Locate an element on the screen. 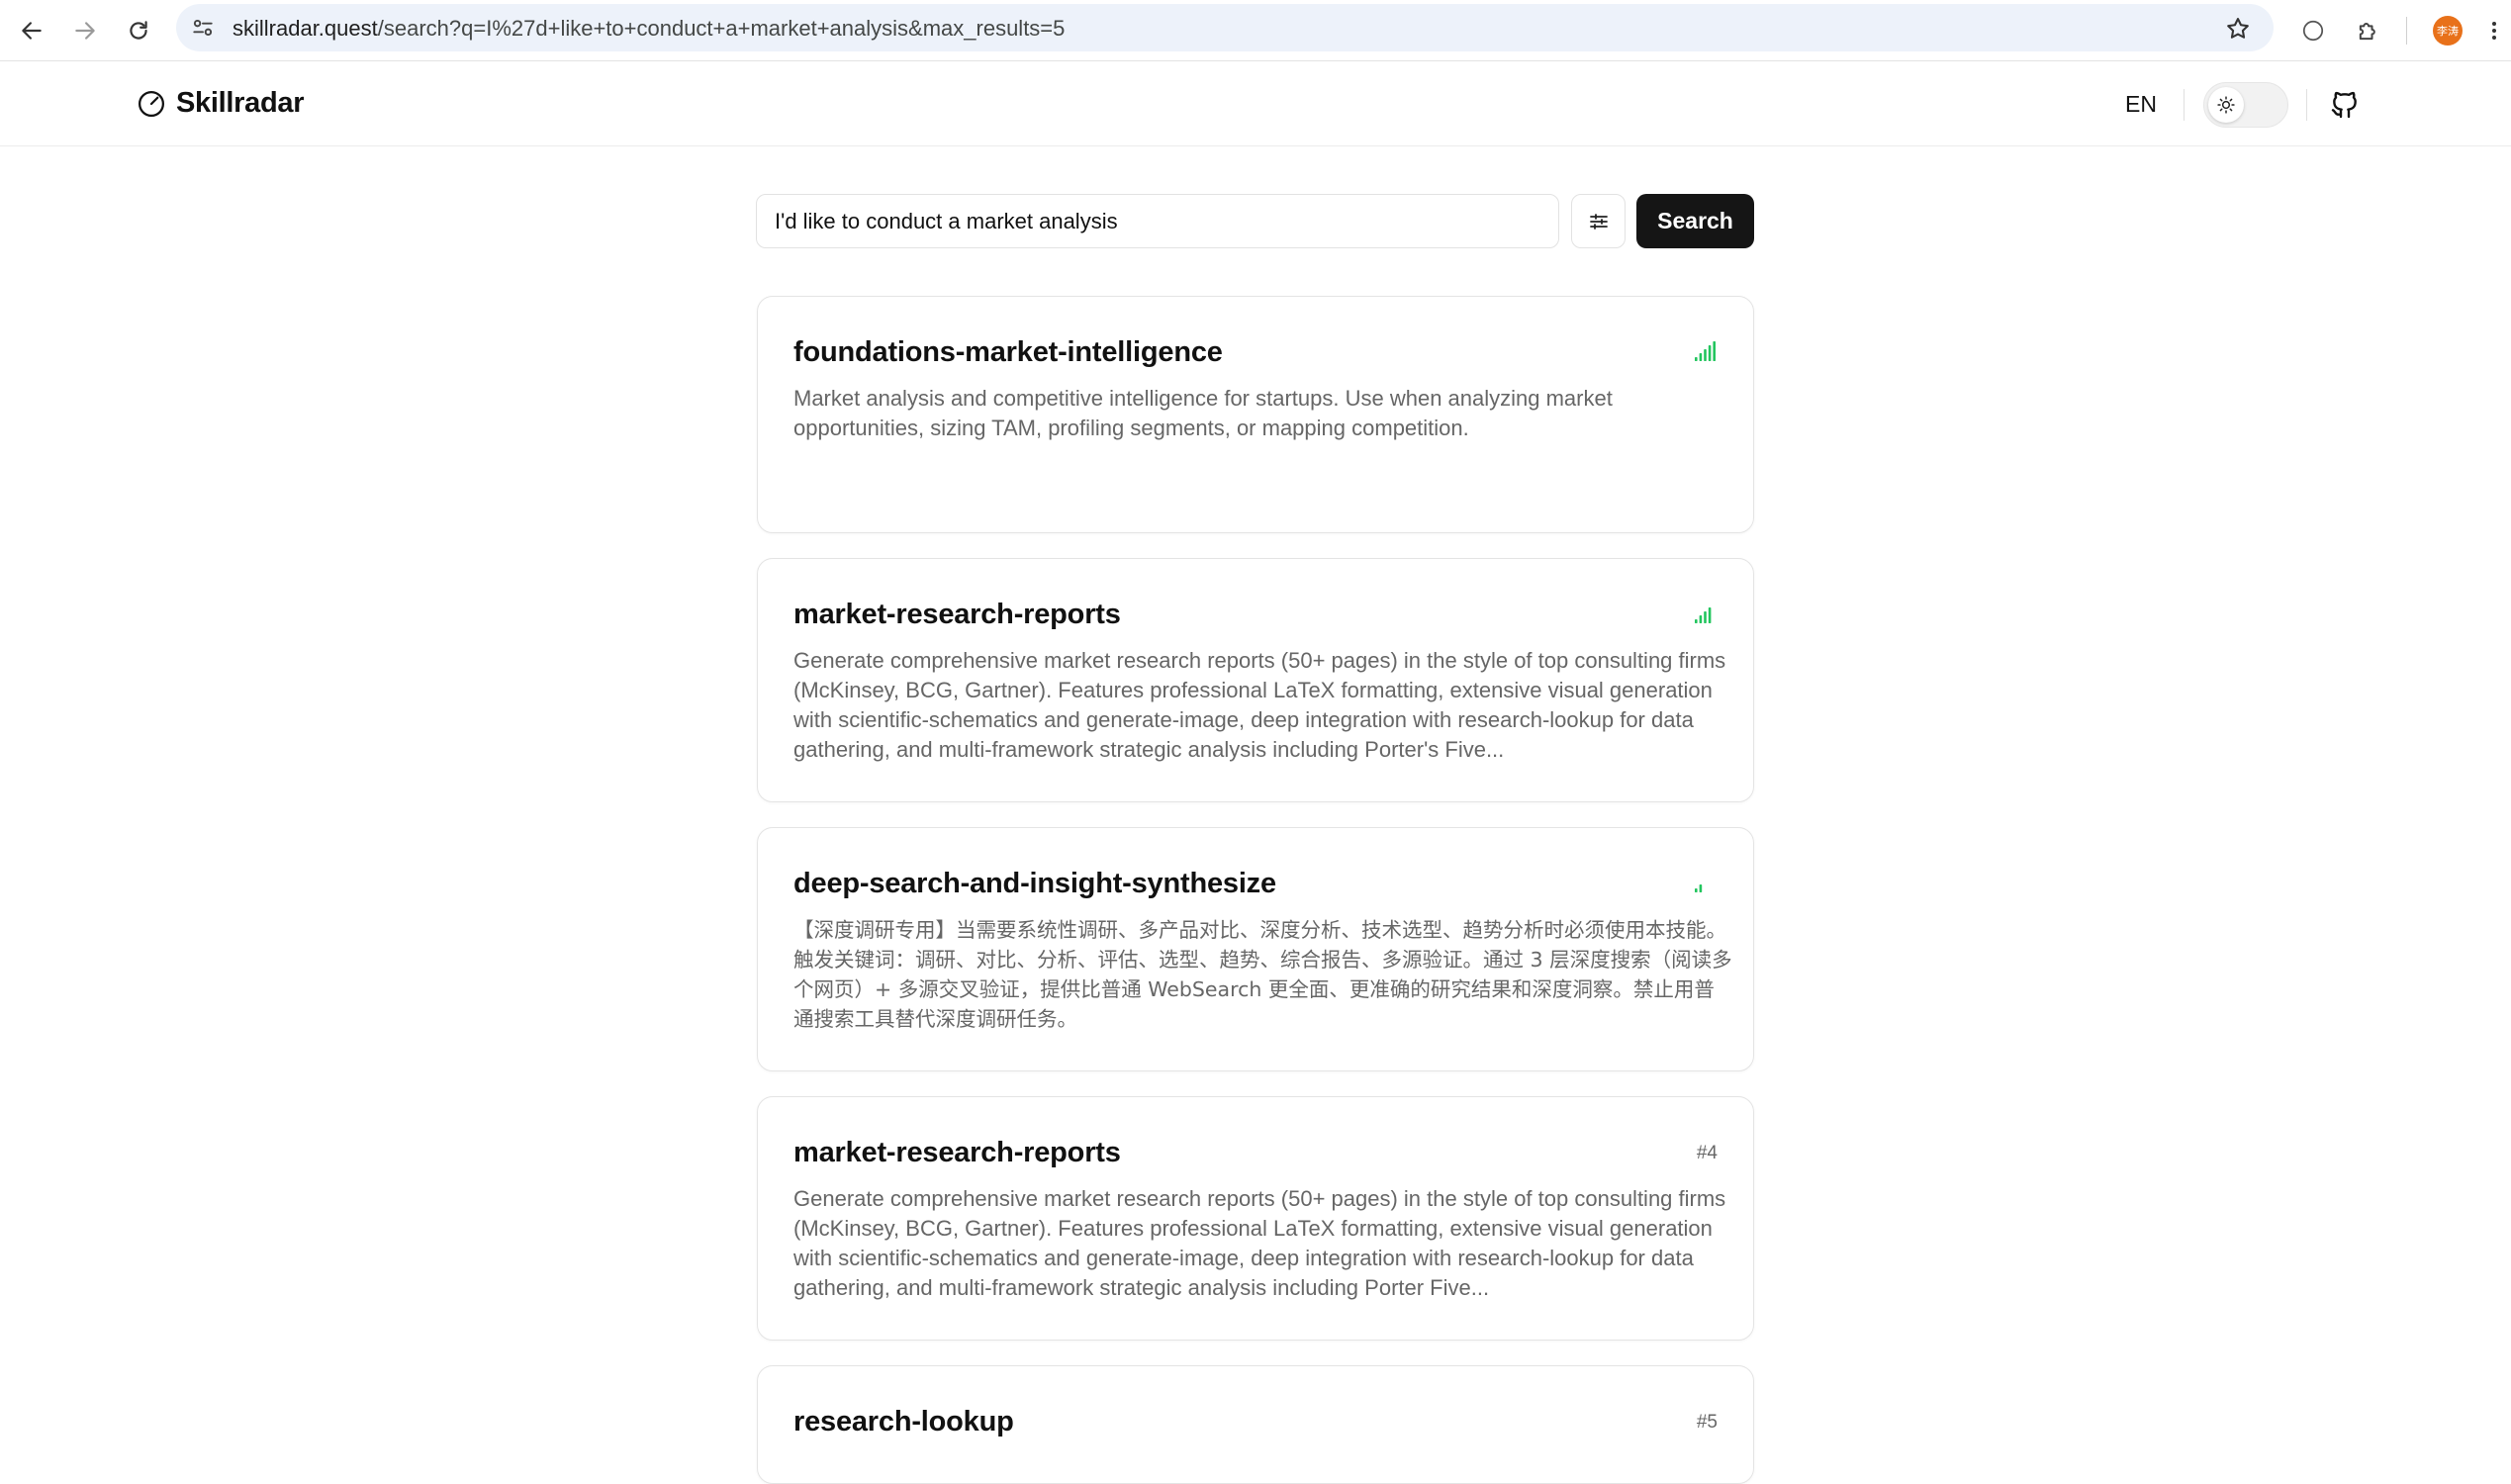 The image size is (2511, 1484). github-icon is located at coordinates (2345, 105).